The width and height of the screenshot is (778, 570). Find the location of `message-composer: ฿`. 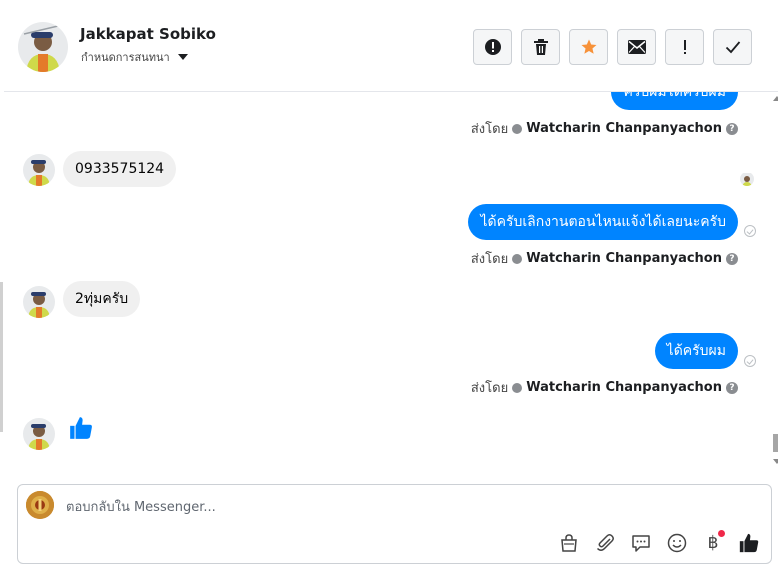

message-composer: ฿ is located at coordinates (394, 524).